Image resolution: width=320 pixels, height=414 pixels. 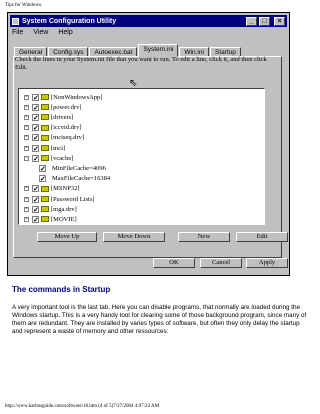 I want to click on title-bar: System Configuration Utility _ □ ×, so click(x=148, y=21).